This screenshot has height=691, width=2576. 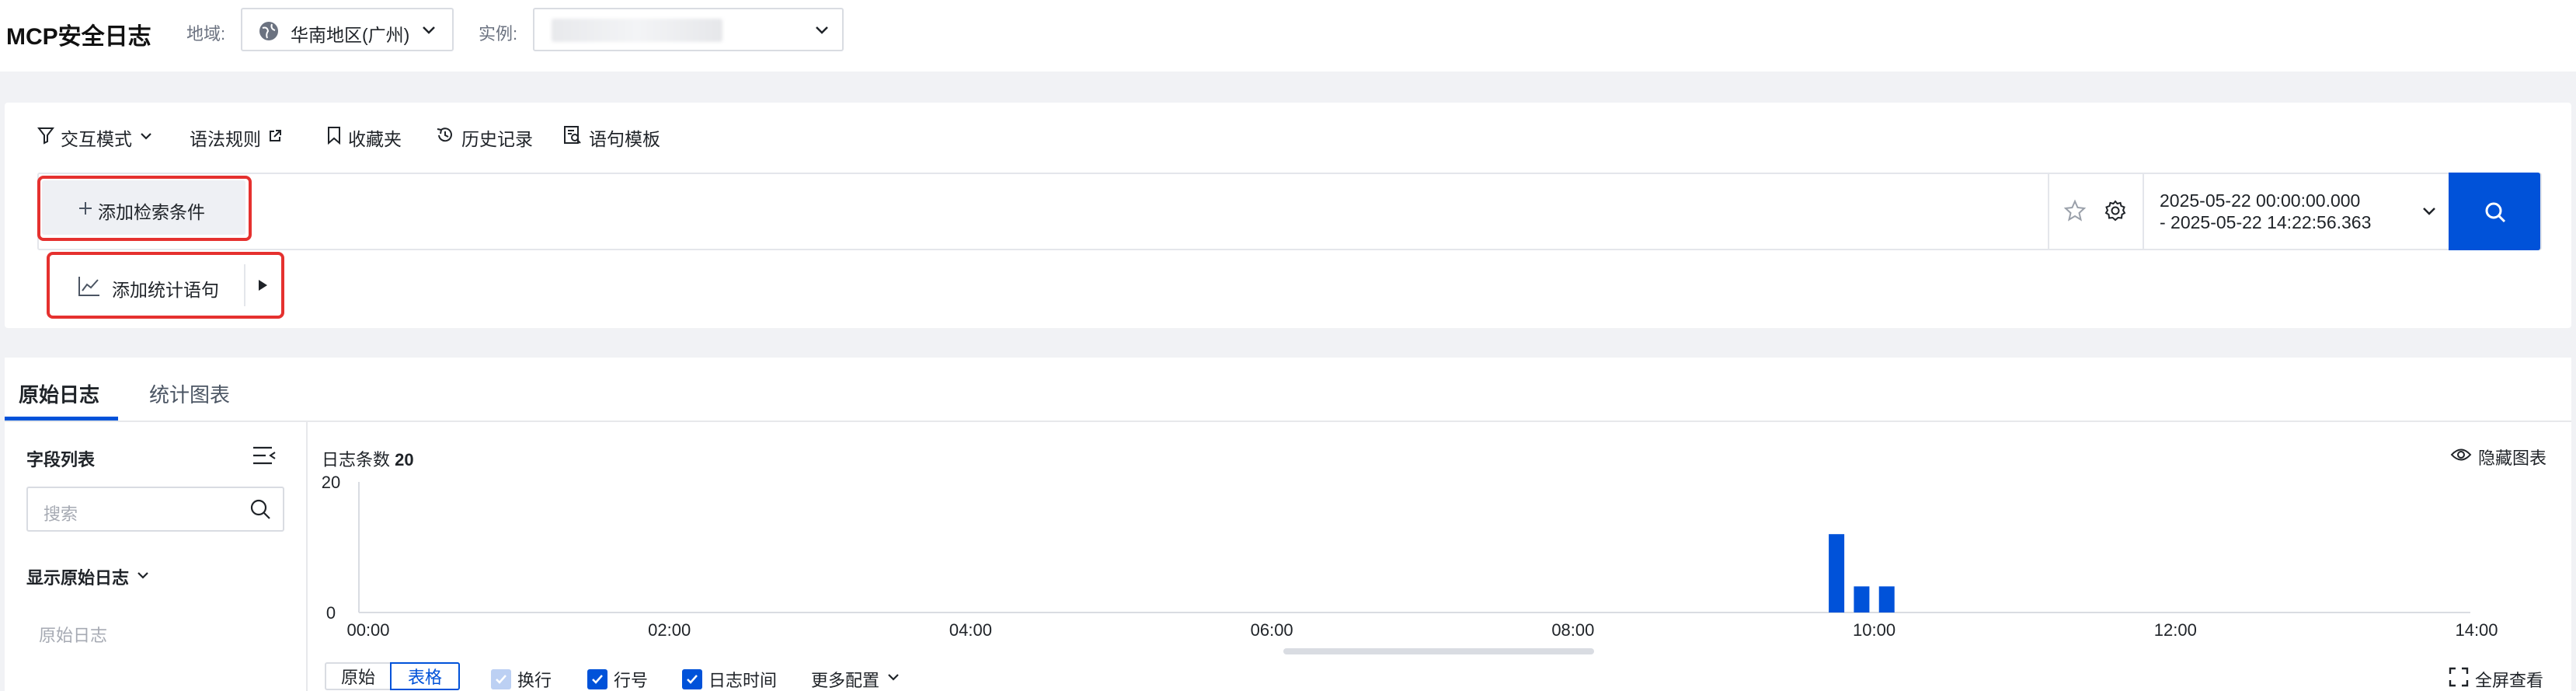 What do you see at coordinates (61, 459) in the screenshot?
I see `field-list-title: 字段列表` at bounding box center [61, 459].